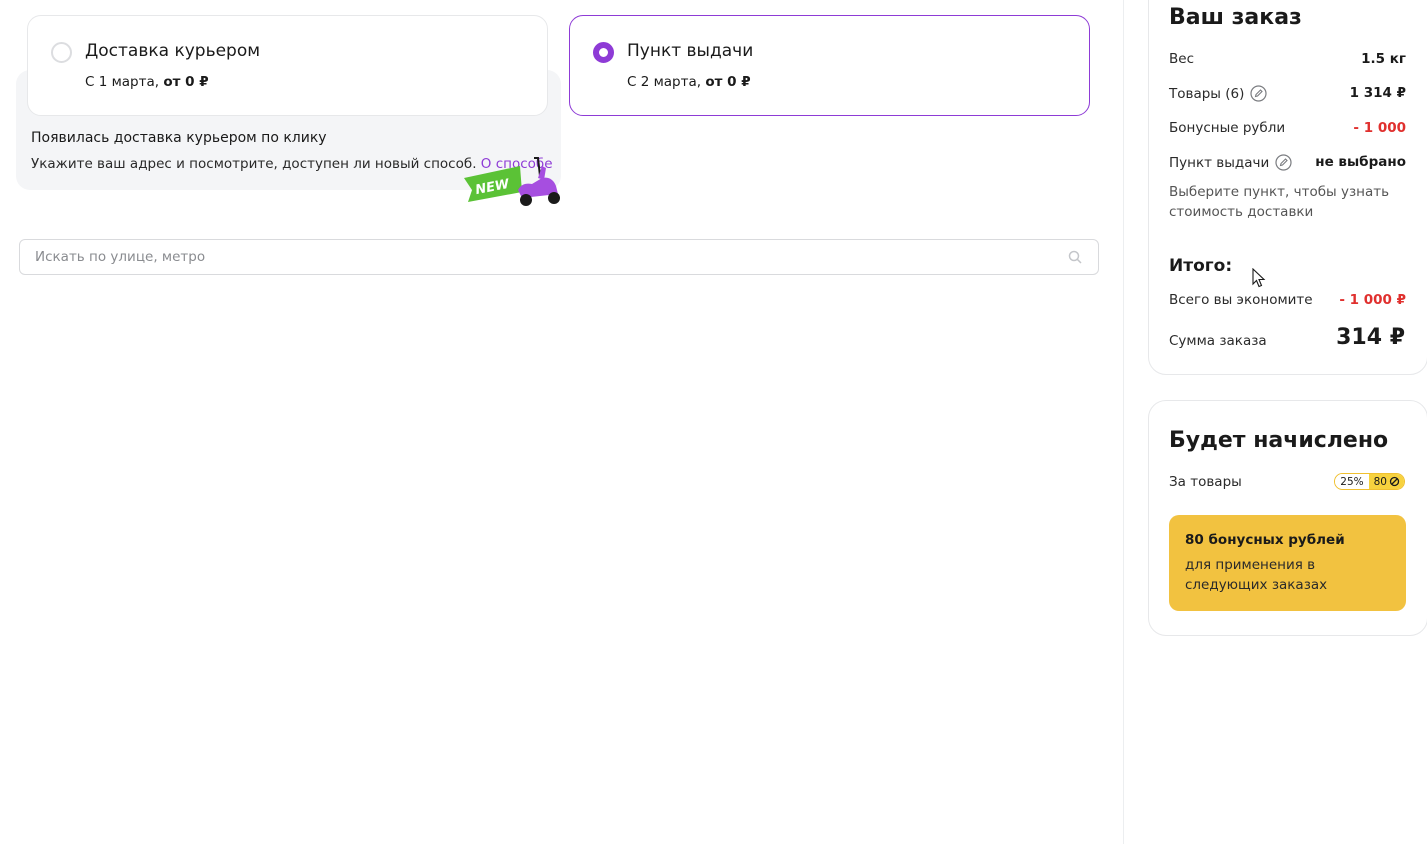 This screenshot has width=1427, height=844. What do you see at coordinates (1218, 341) in the screenshot?
I see `order-sum-label: Сумма заказа` at bounding box center [1218, 341].